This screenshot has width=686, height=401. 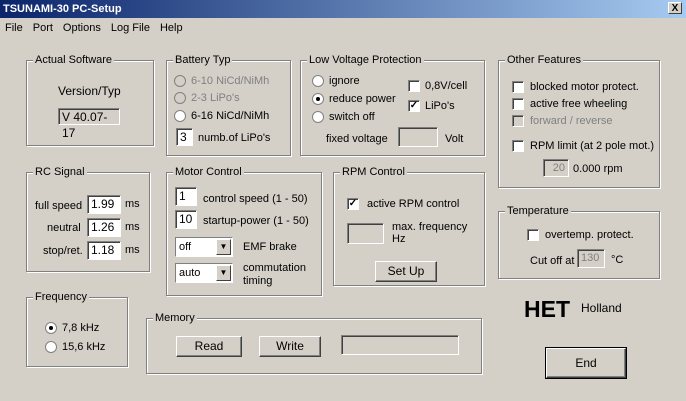 What do you see at coordinates (579, 104) in the screenshot?
I see `free-wheeling-label: active free wheeling` at bounding box center [579, 104].